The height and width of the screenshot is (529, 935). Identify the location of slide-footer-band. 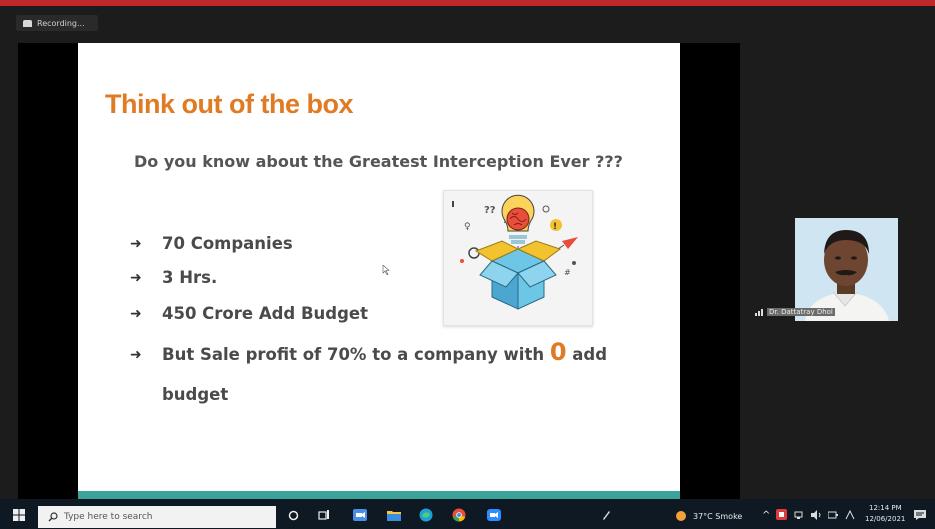
(379, 495).